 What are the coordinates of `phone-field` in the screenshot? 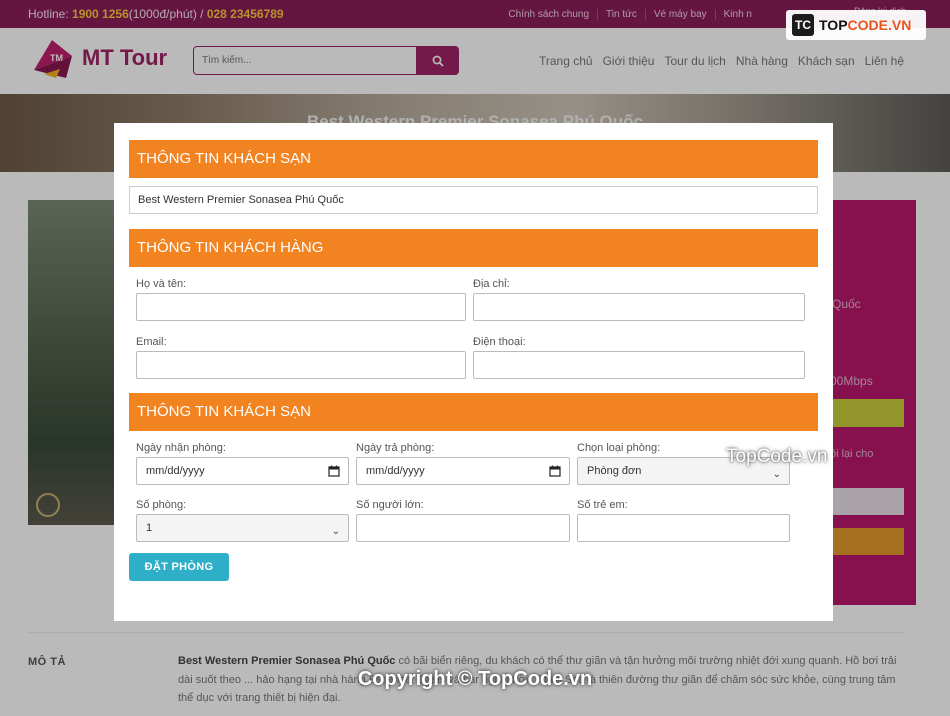 It's located at (639, 365).